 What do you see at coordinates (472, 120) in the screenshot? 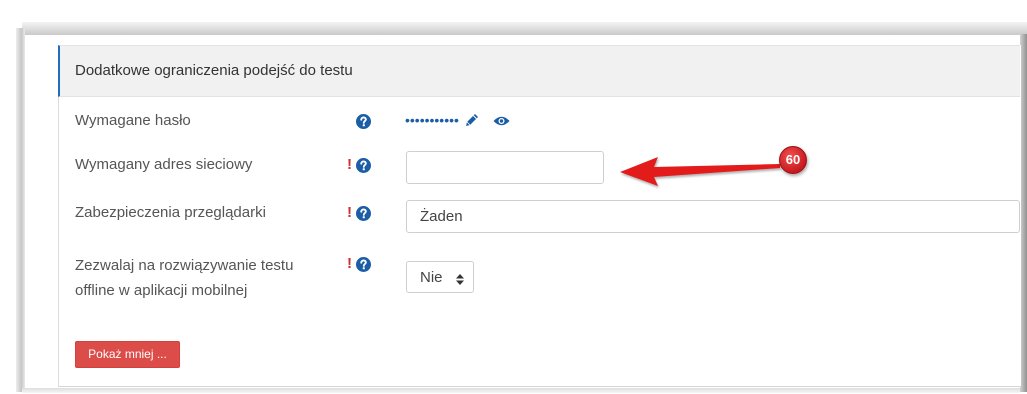
I see `pencil-icon` at bounding box center [472, 120].